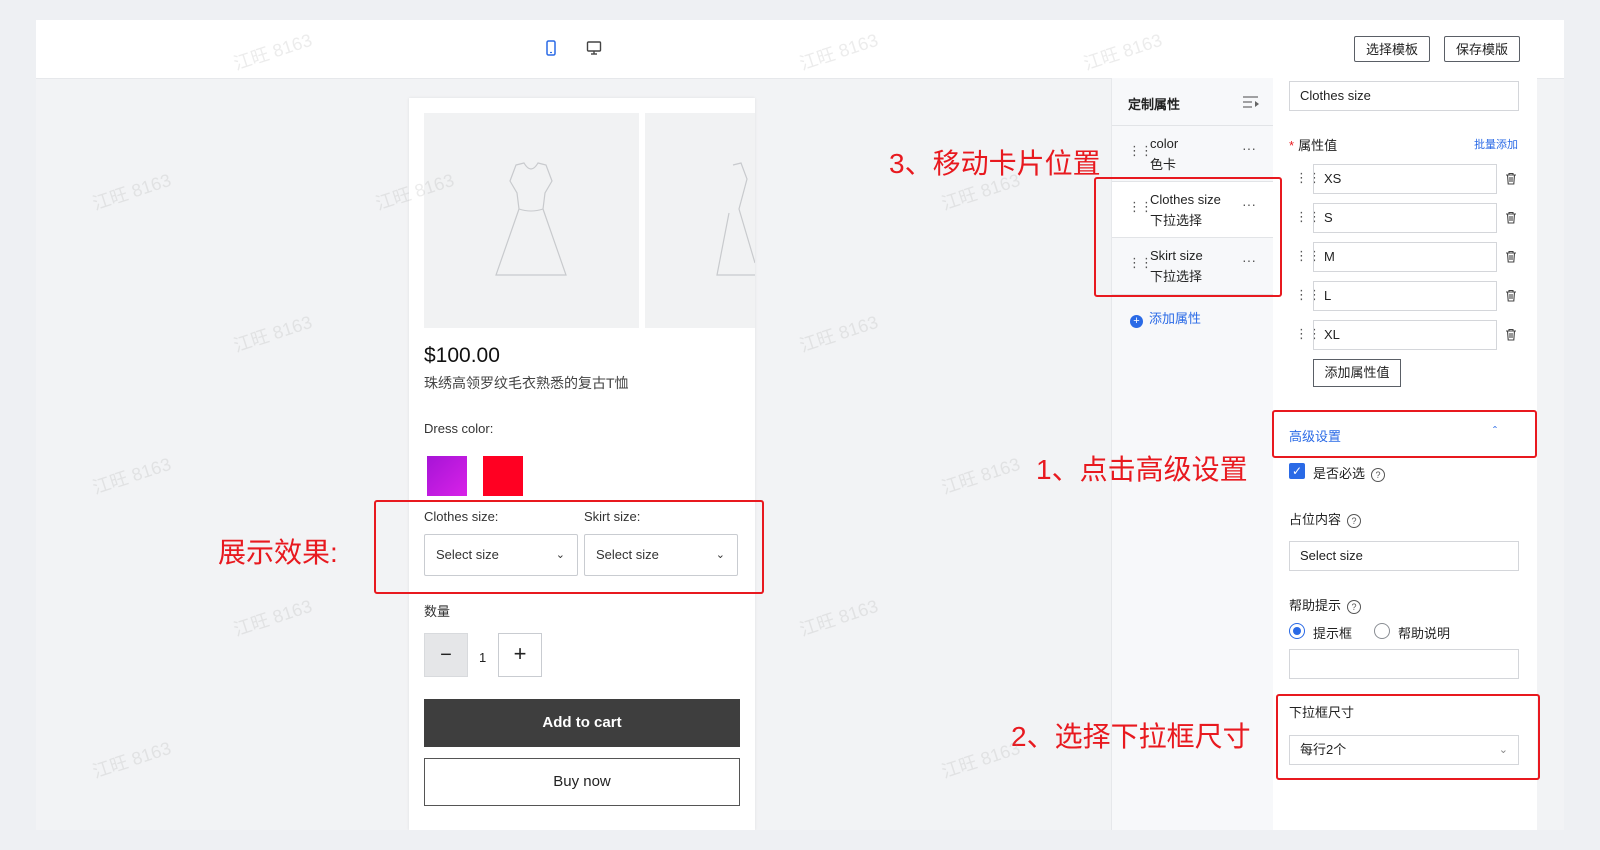  Describe the element at coordinates (1140, 151) in the screenshot. I see `drag-handle-icon: ⋮⋮` at that location.